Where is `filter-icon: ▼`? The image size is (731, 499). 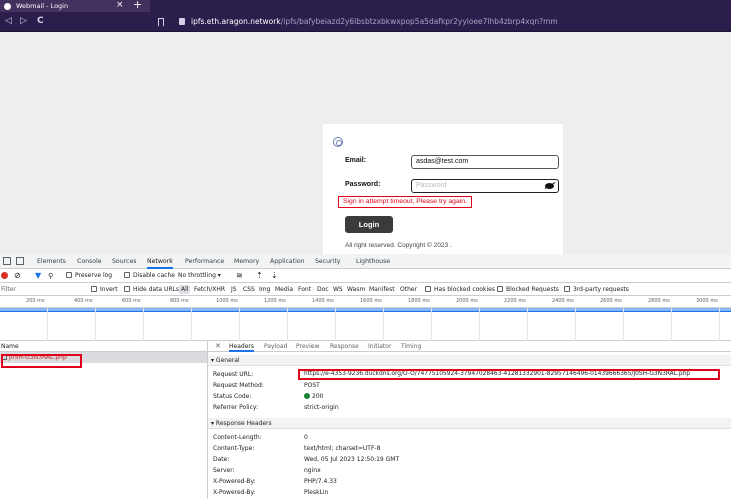
filter-icon: ▼ is located at coordinates (38, 276).